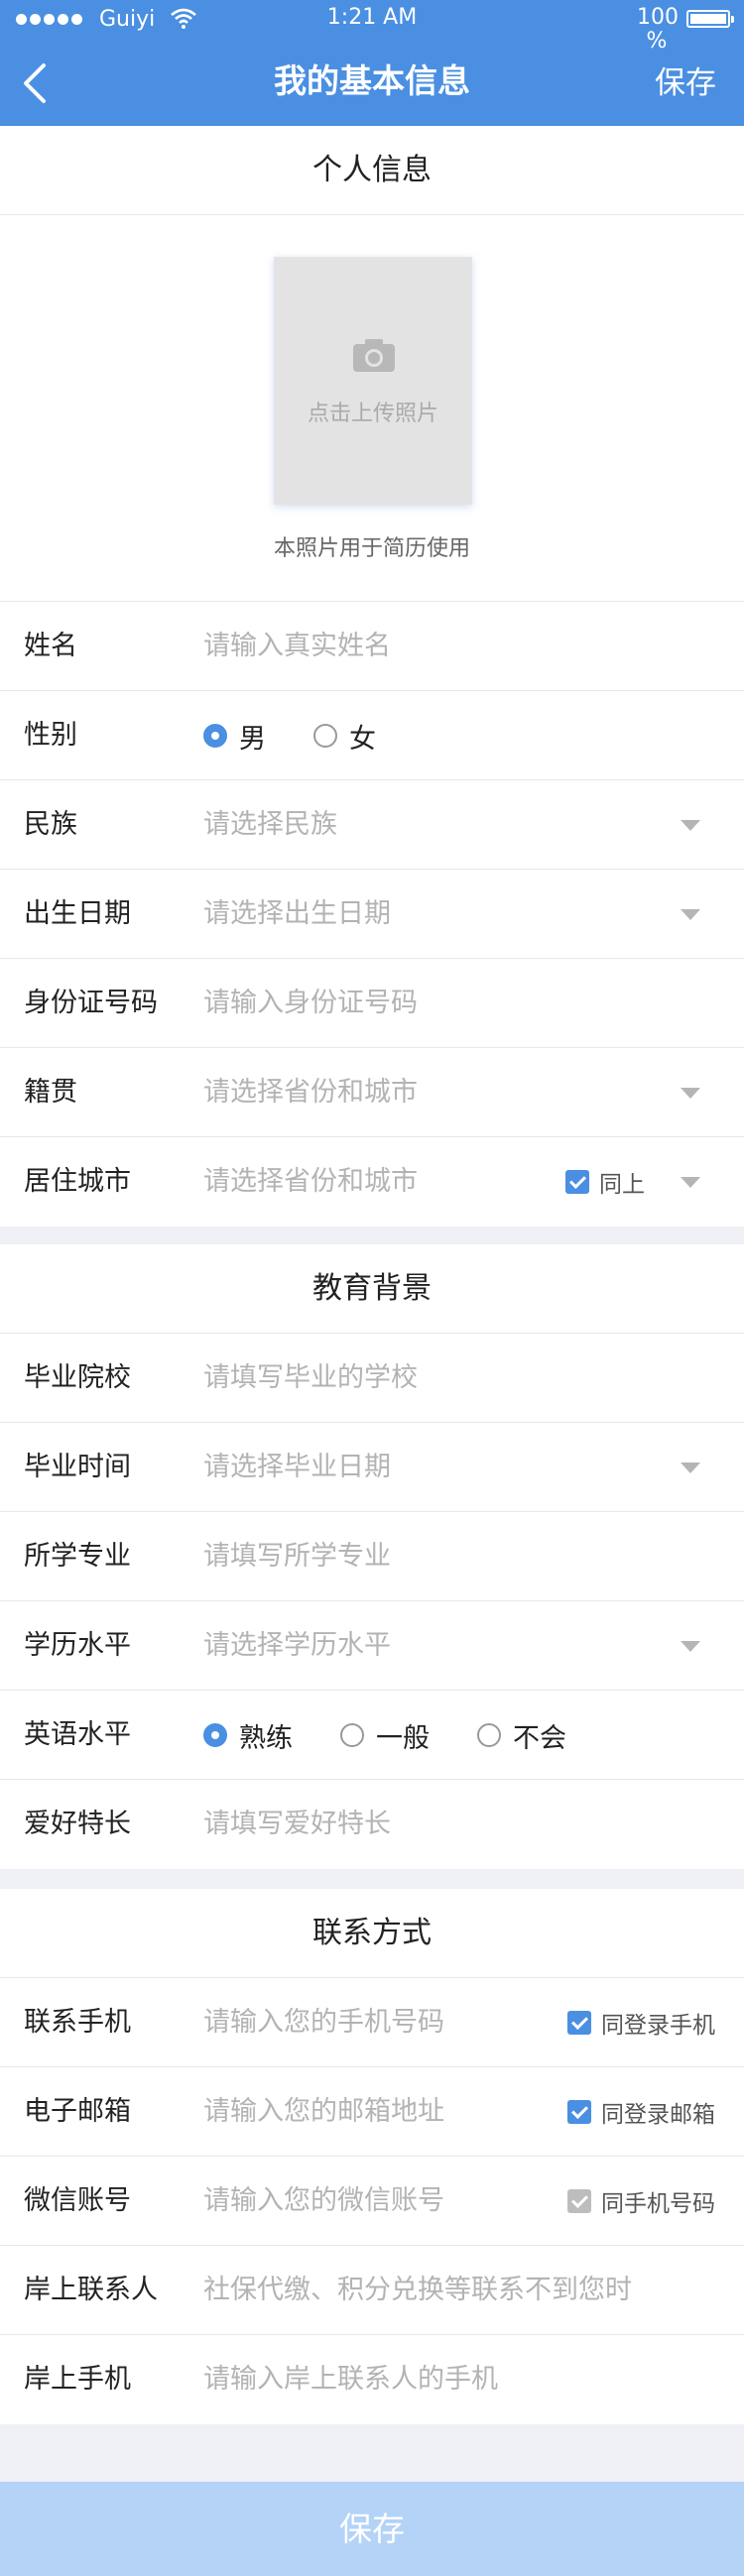 Image resolution: width=744 pixels, height=2576 pixels. I want to click on name-label: 姓名, so click(50, 646).